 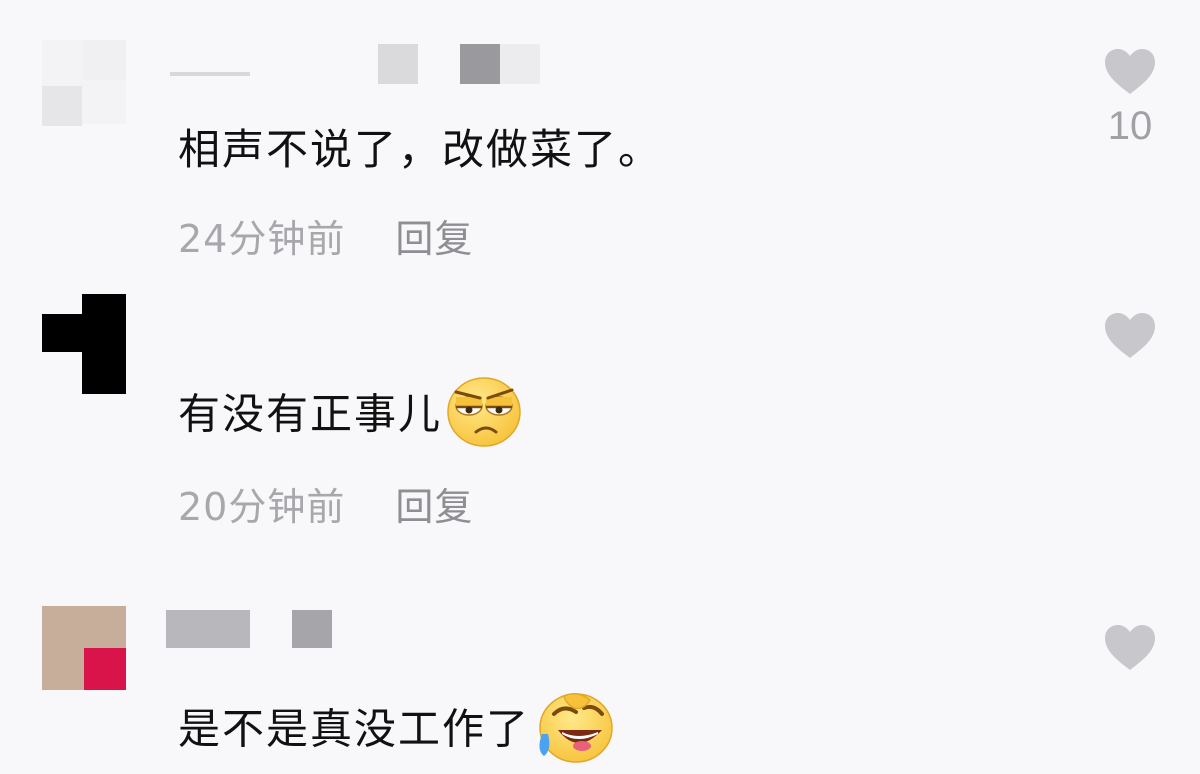 I want to click on avatar, so click(x=84, y=648).